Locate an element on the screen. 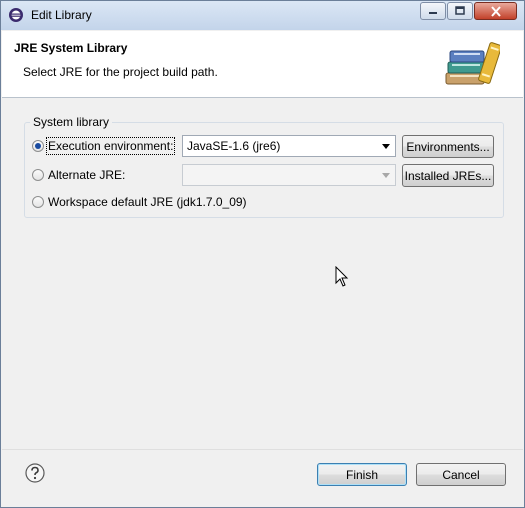 The image size is (525, 508). execution-environment-select: JavaSE-1.6 (jre6) is located at coordinates (289, 146).